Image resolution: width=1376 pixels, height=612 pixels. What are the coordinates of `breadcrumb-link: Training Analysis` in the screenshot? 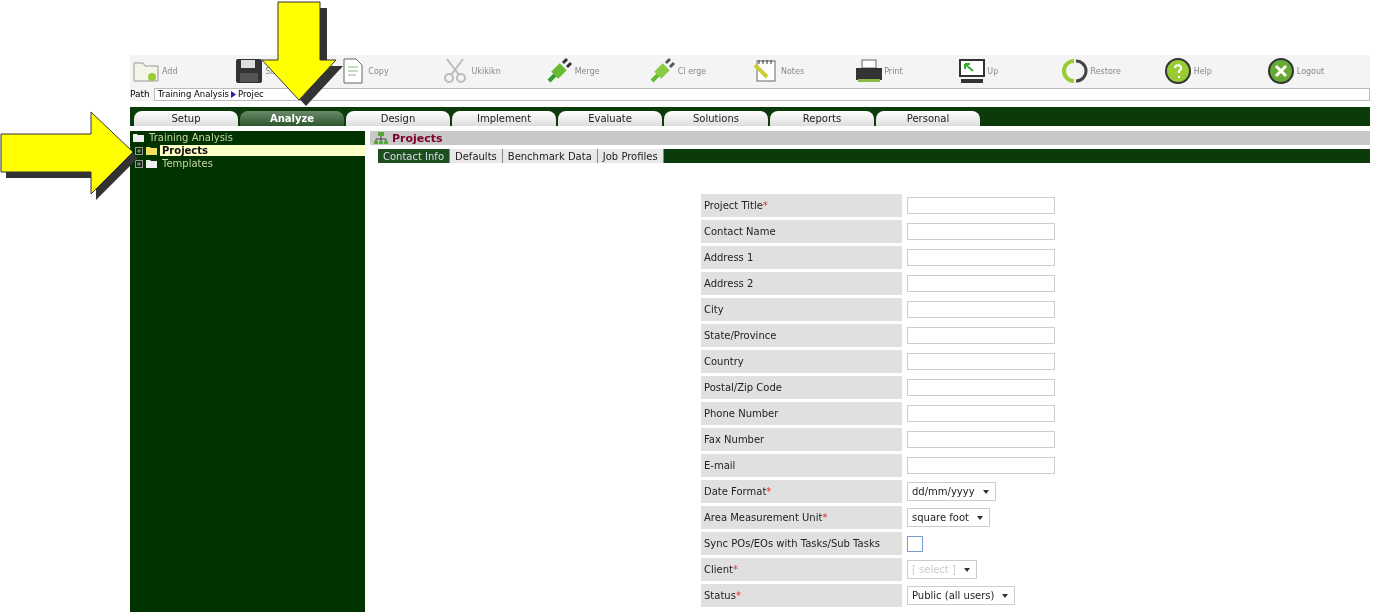 It's located at (193, 94).